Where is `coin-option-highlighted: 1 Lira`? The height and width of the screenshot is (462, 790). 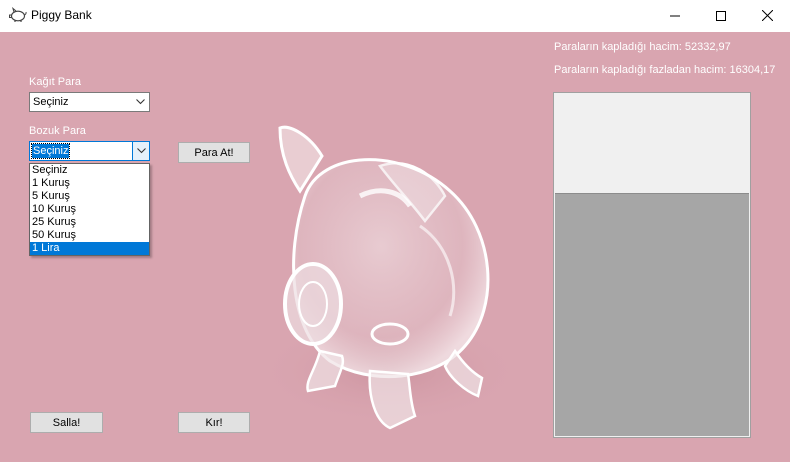
coin-option-highlighted: 1 Lira is located at coordinates (89, 248).